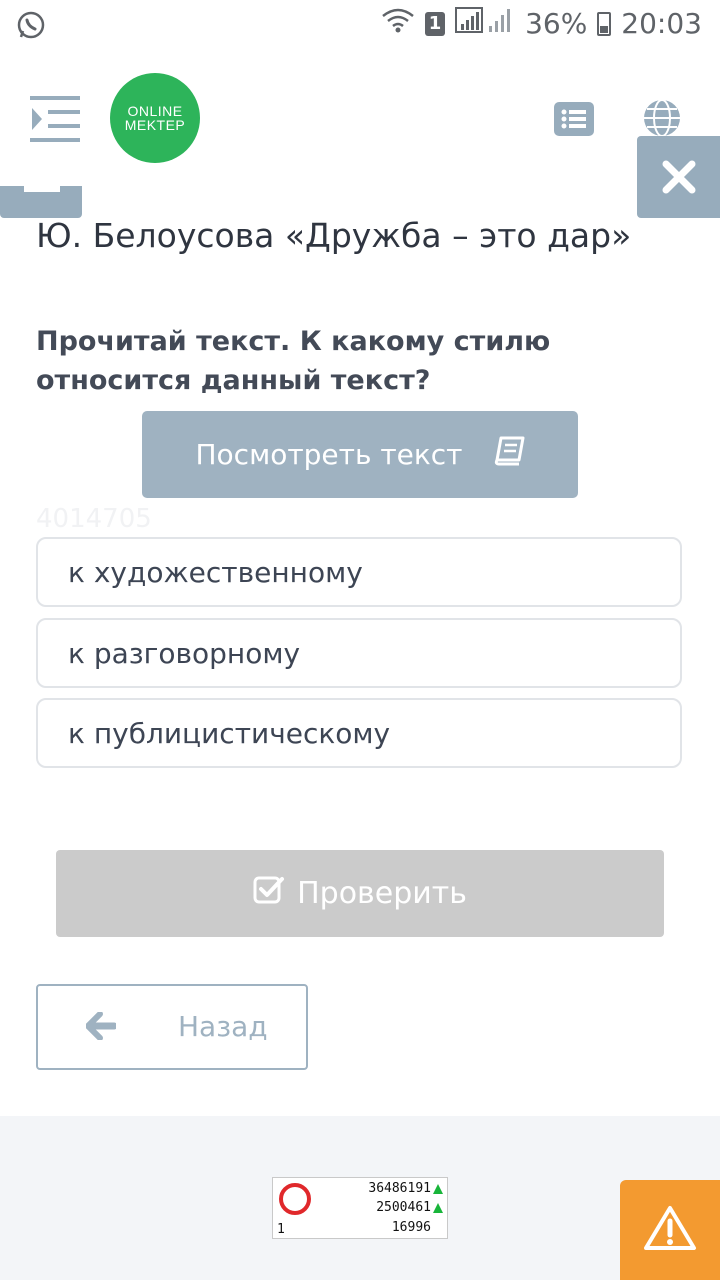 This screenshot has height=1280, width=720. I want to click on counter-logo-icon, so click(295, 1199).